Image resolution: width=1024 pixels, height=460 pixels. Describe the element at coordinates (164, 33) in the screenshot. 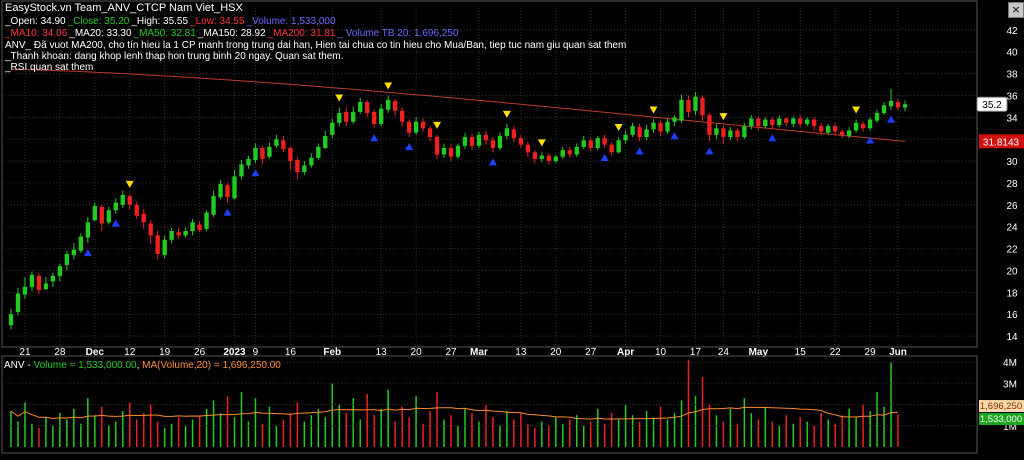

I see `ma-legend-item-2: _MA50: 32.81` at that location.